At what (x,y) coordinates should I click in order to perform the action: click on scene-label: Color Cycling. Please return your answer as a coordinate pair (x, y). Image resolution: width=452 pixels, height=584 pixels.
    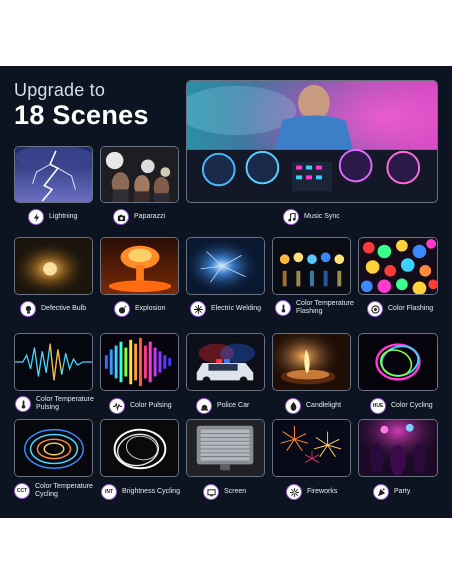
    Looking at the image, I should click on (412, 405).